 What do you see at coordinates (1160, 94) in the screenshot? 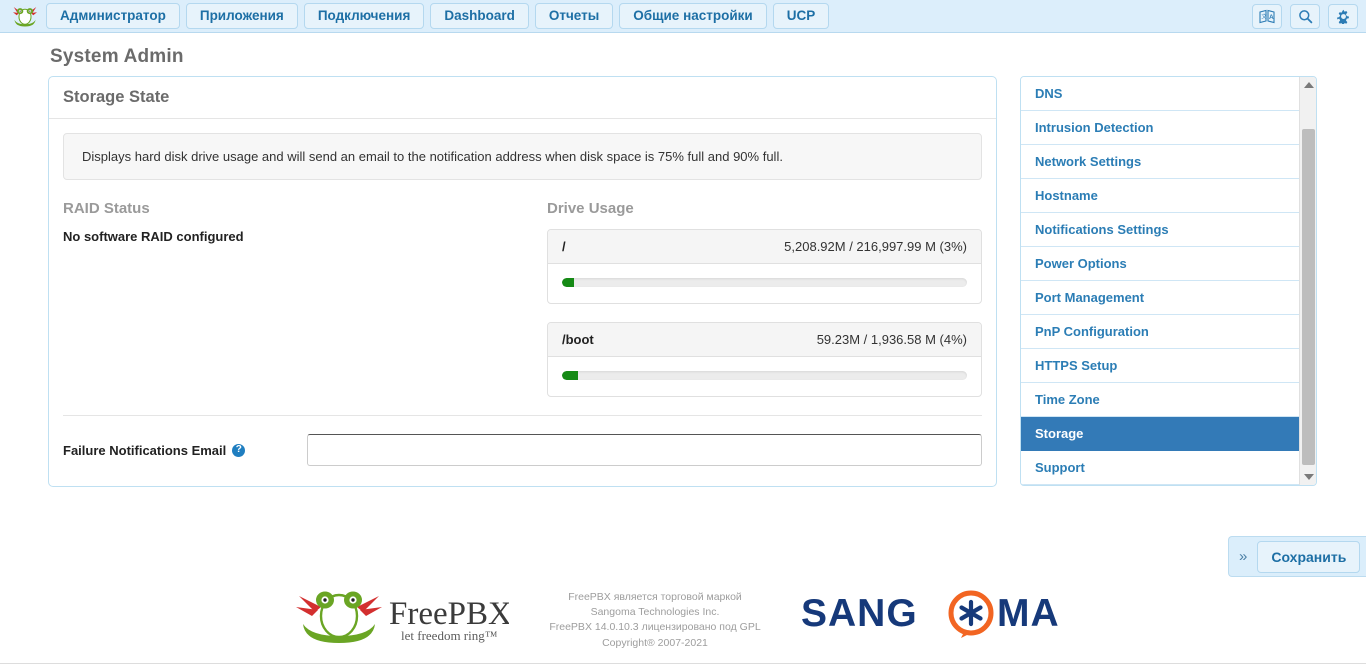
I see `sidebar-item-dns: DNS` at bounding box center [1160, 94].